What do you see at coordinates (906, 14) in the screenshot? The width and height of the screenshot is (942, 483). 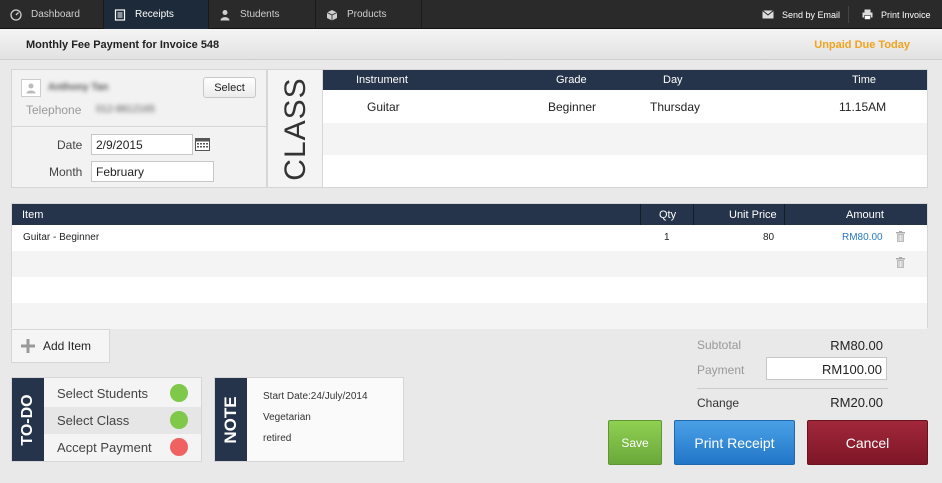 I see `print-invoice-label: Print Invoice` at bounding box center [906, 14].